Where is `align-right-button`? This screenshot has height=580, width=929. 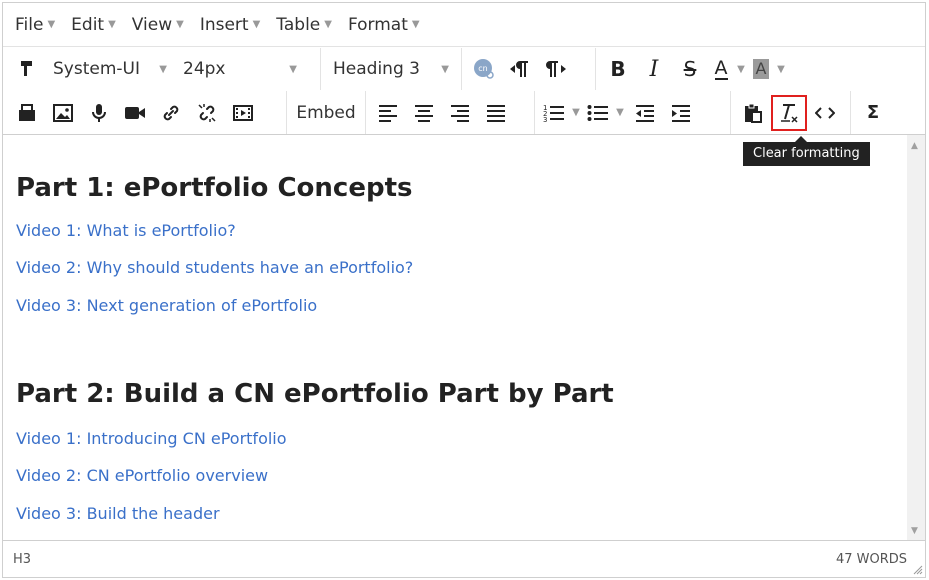
align-right-button is located at coordinates (460, 113).